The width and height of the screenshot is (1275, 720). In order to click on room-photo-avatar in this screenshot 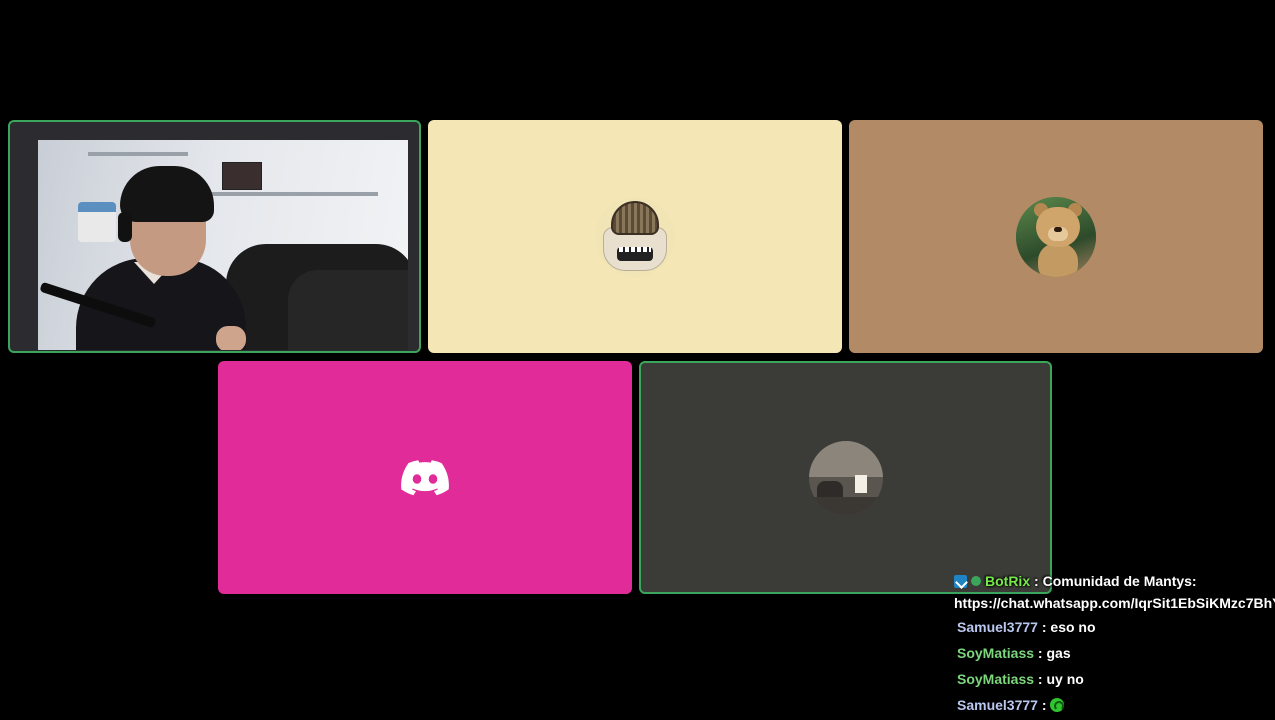, I will do `click(845, 477)`.